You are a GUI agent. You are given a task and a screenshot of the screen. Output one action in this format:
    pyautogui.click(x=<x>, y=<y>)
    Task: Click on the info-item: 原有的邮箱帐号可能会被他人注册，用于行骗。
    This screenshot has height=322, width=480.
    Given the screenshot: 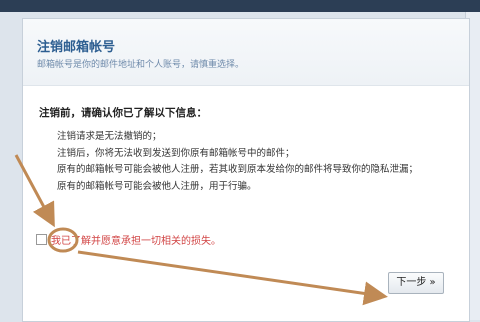 What is the action you would take?
    pyautogui.click(x=157, y=186)
    